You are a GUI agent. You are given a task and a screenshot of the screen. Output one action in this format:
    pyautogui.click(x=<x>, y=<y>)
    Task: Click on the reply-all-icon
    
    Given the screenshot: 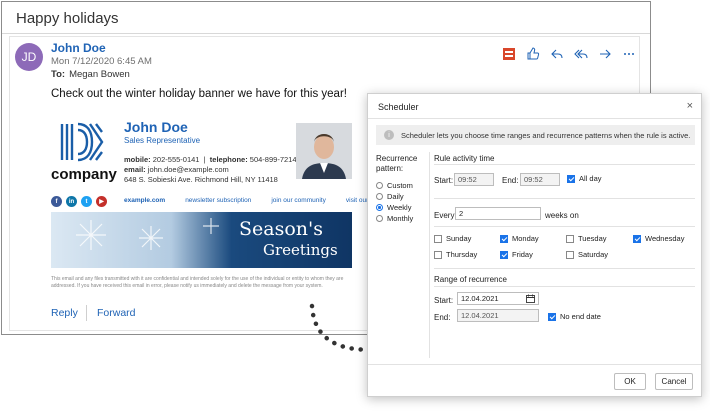 What is the action you would take?
    pyautogui.click(x=581, y=54)
    